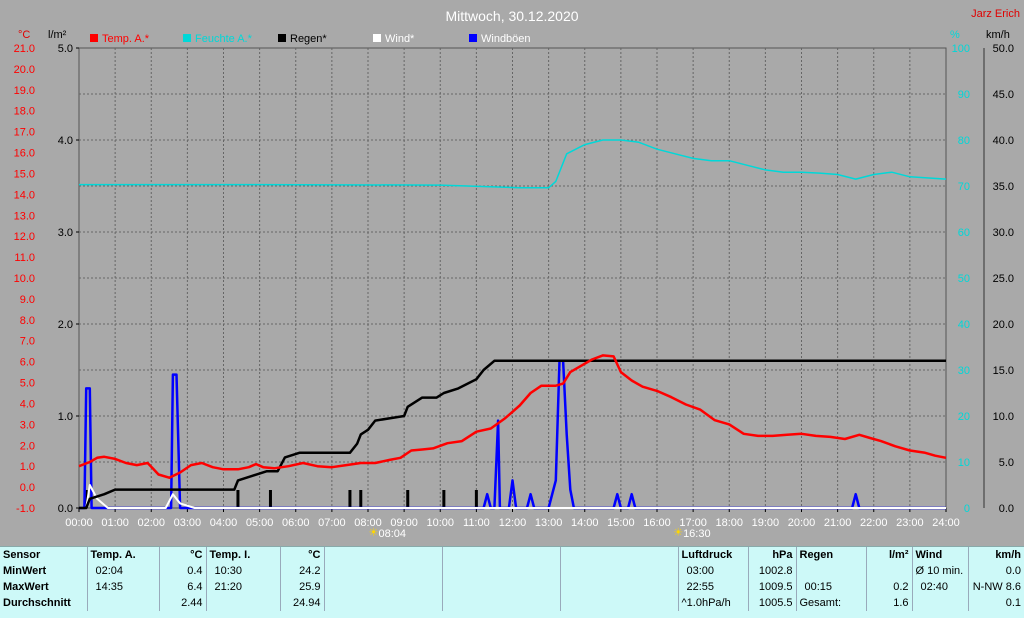  I want to click on temp-a-max-time: 14:35, so click(122, 587).